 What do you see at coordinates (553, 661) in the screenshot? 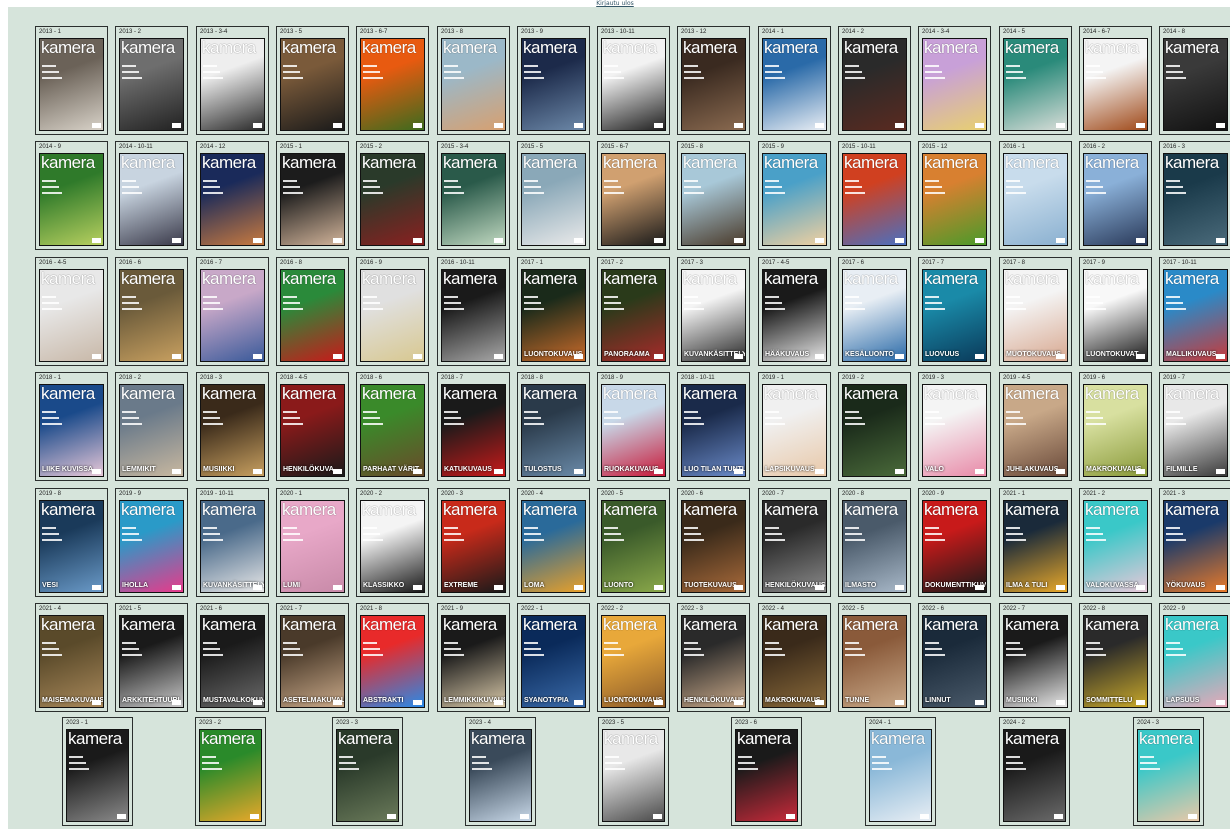
I see `cover-image: kamera SYANOTYPIA` at bounding box center [553, 661].